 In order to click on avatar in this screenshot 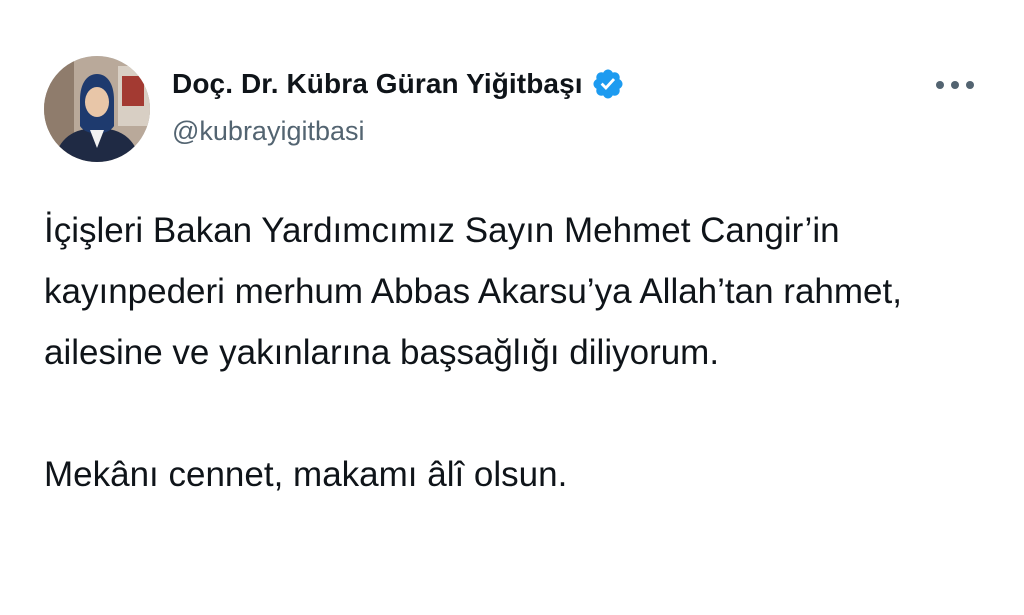, I will do `click(97, 109)`.